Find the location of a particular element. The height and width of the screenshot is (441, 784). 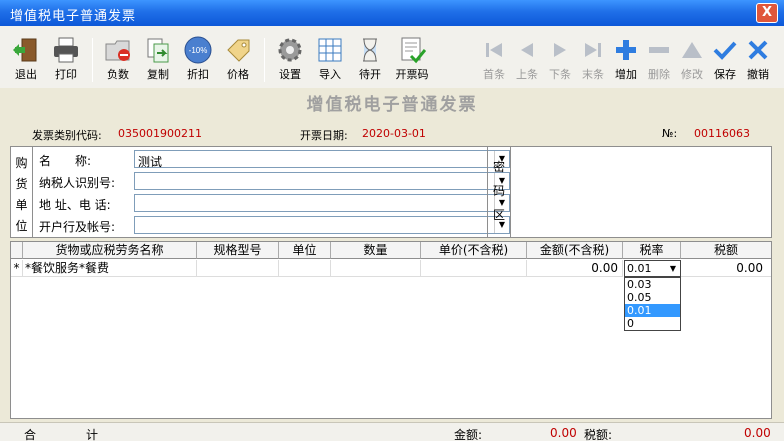

invoice-code-button: 开票码 is located at coordinates (412, 59).